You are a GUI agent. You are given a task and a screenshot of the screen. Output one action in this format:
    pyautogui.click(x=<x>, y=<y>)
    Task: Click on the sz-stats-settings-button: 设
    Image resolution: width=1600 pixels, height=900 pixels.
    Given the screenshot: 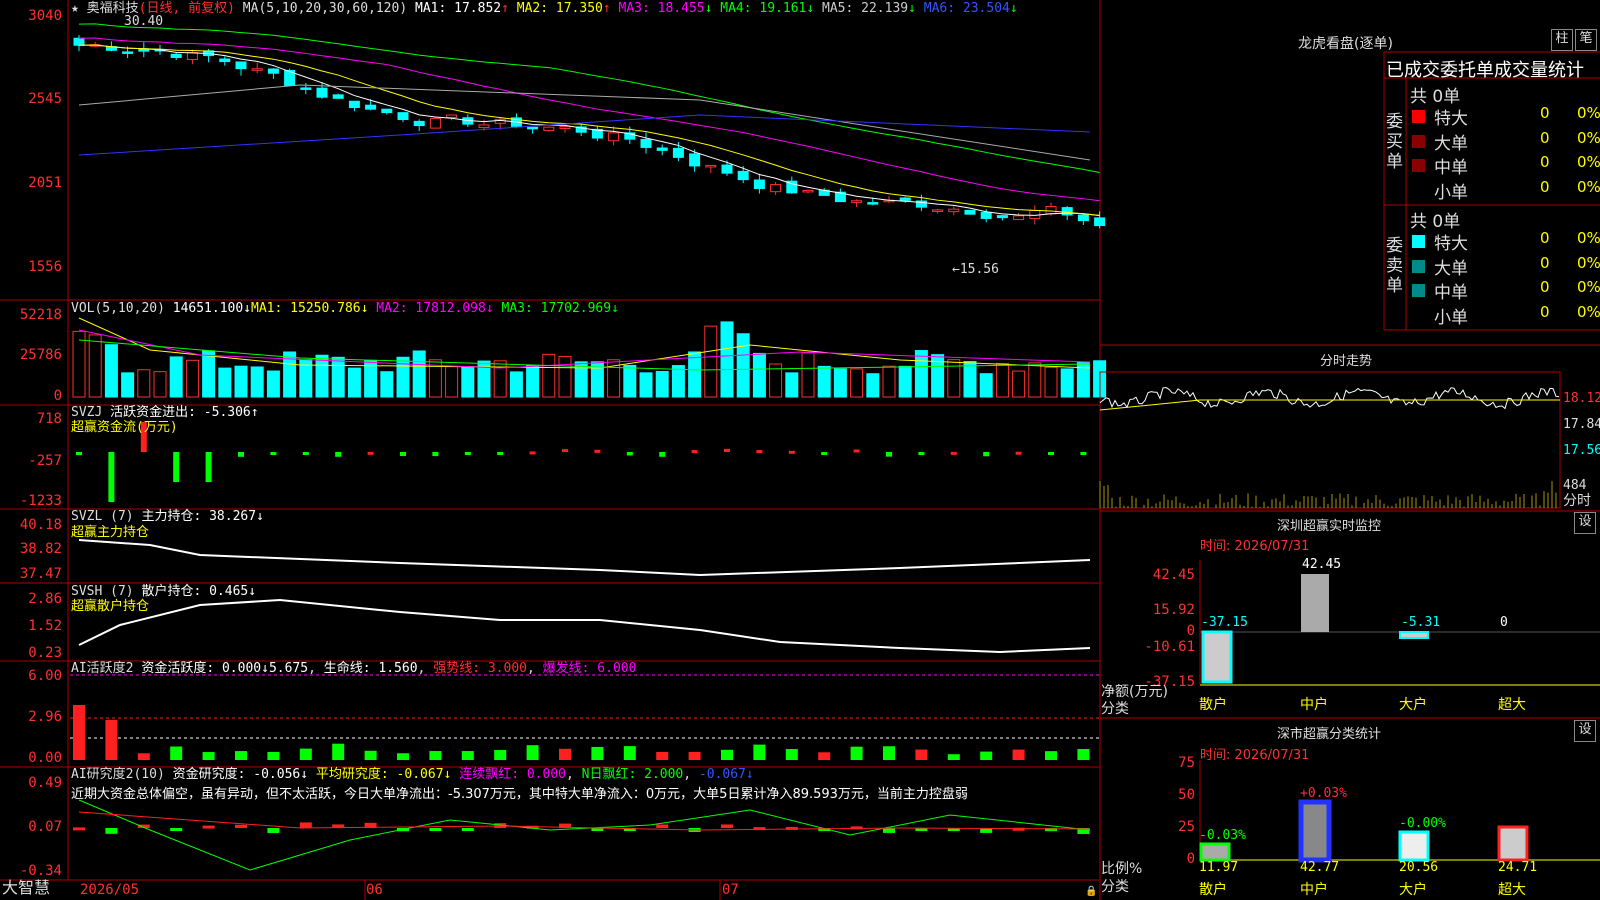 What is the action you would take?
    pyautogui.click(x=1585, y=731)
    